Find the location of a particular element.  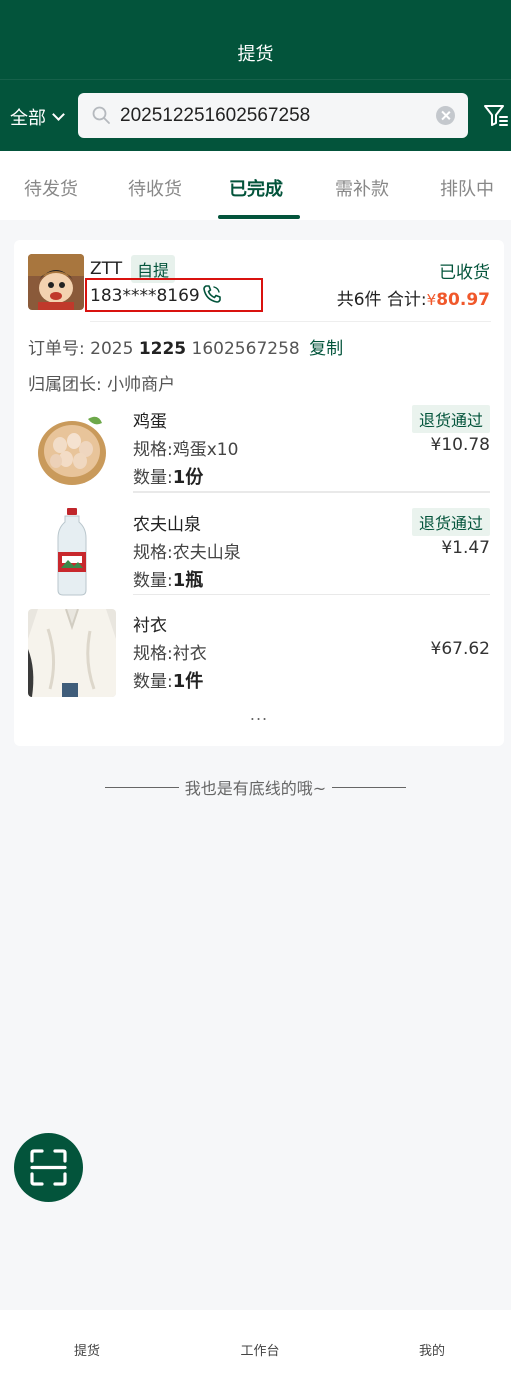

leader-label: 归属团长: is located at coordinates (65, 385).